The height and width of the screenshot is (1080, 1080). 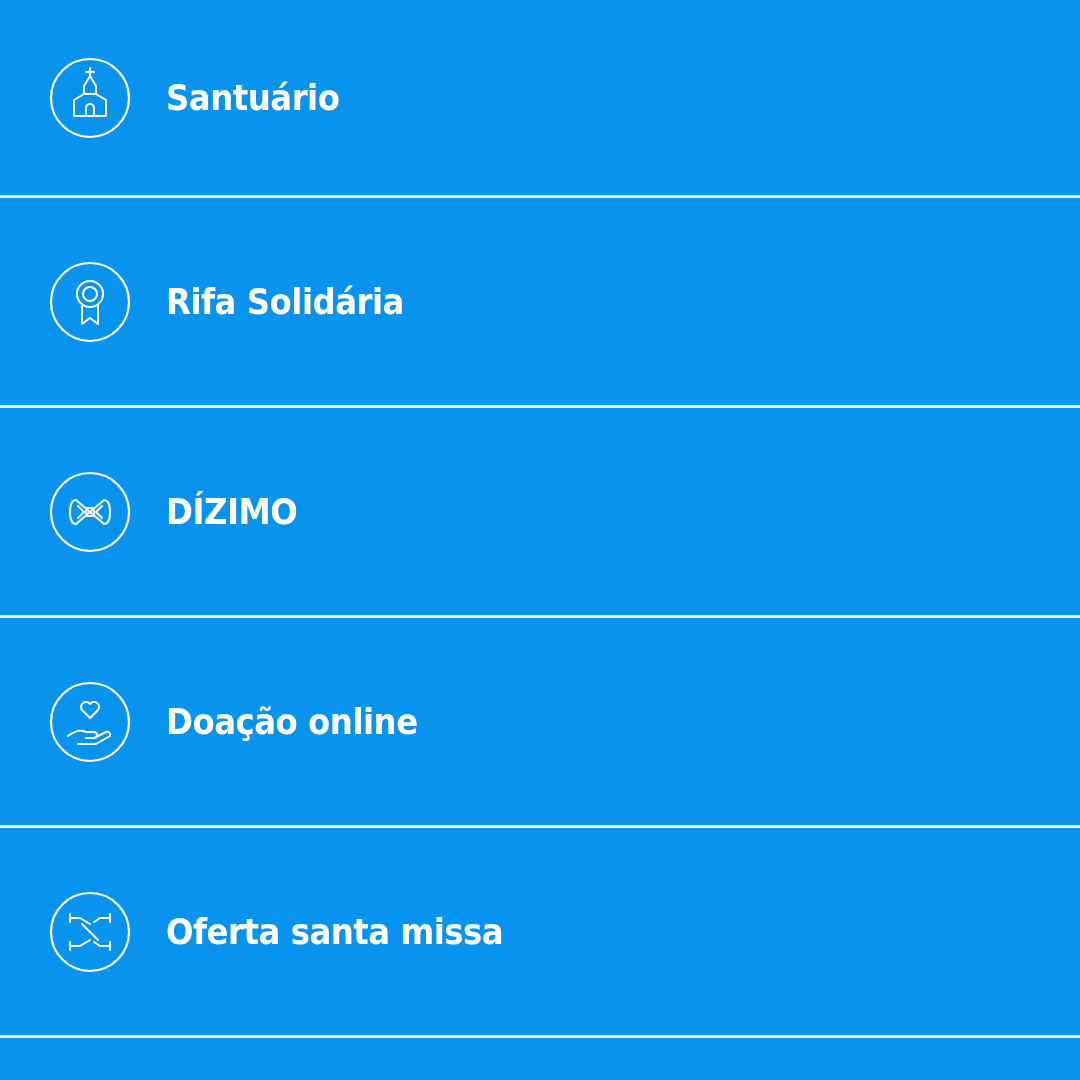 What do you see at coordinates (232, 511) in the screenshot?
I see `menu-label: DÍZIMO` at bounding box center [232, 511].